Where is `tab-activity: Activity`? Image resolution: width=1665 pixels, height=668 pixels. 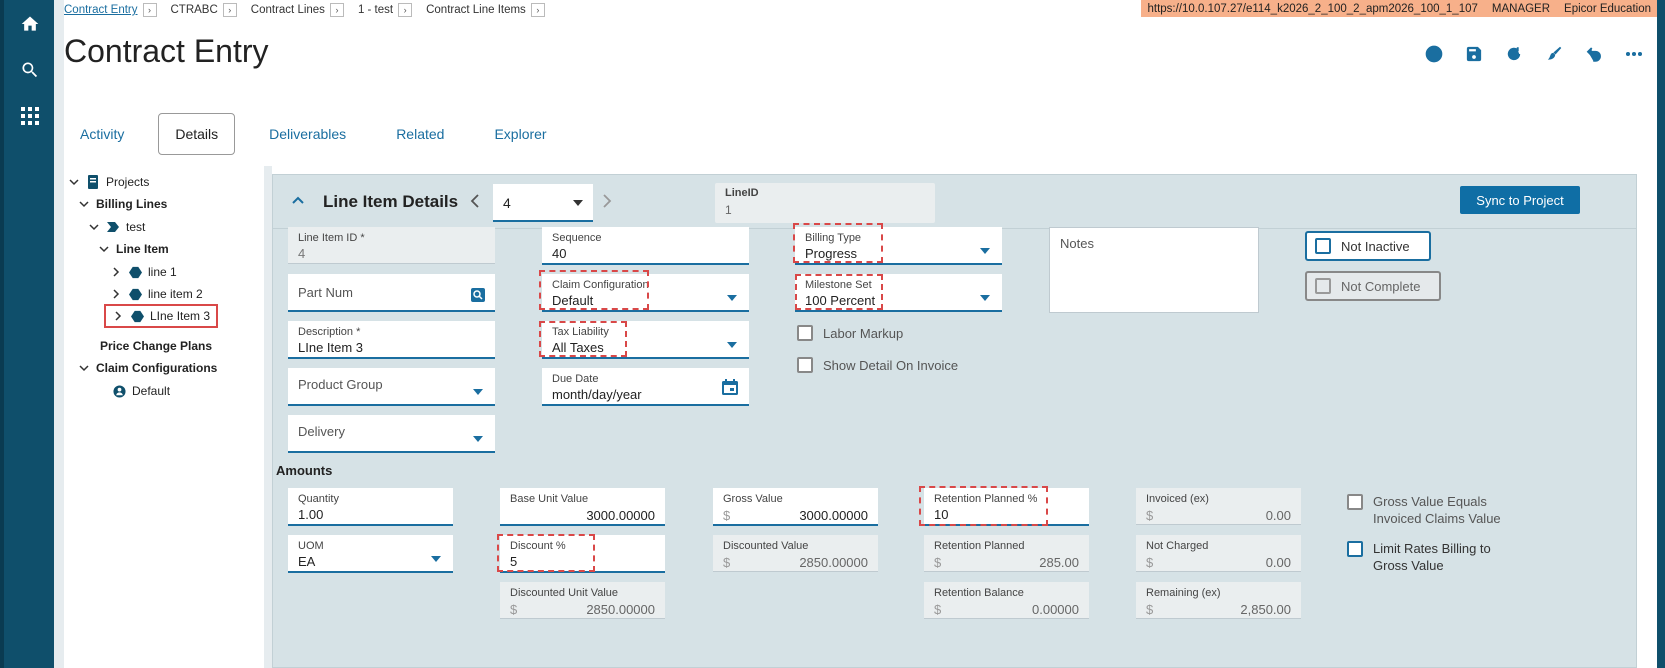 tab-activity: Activity is located at coordinates (102, 134).